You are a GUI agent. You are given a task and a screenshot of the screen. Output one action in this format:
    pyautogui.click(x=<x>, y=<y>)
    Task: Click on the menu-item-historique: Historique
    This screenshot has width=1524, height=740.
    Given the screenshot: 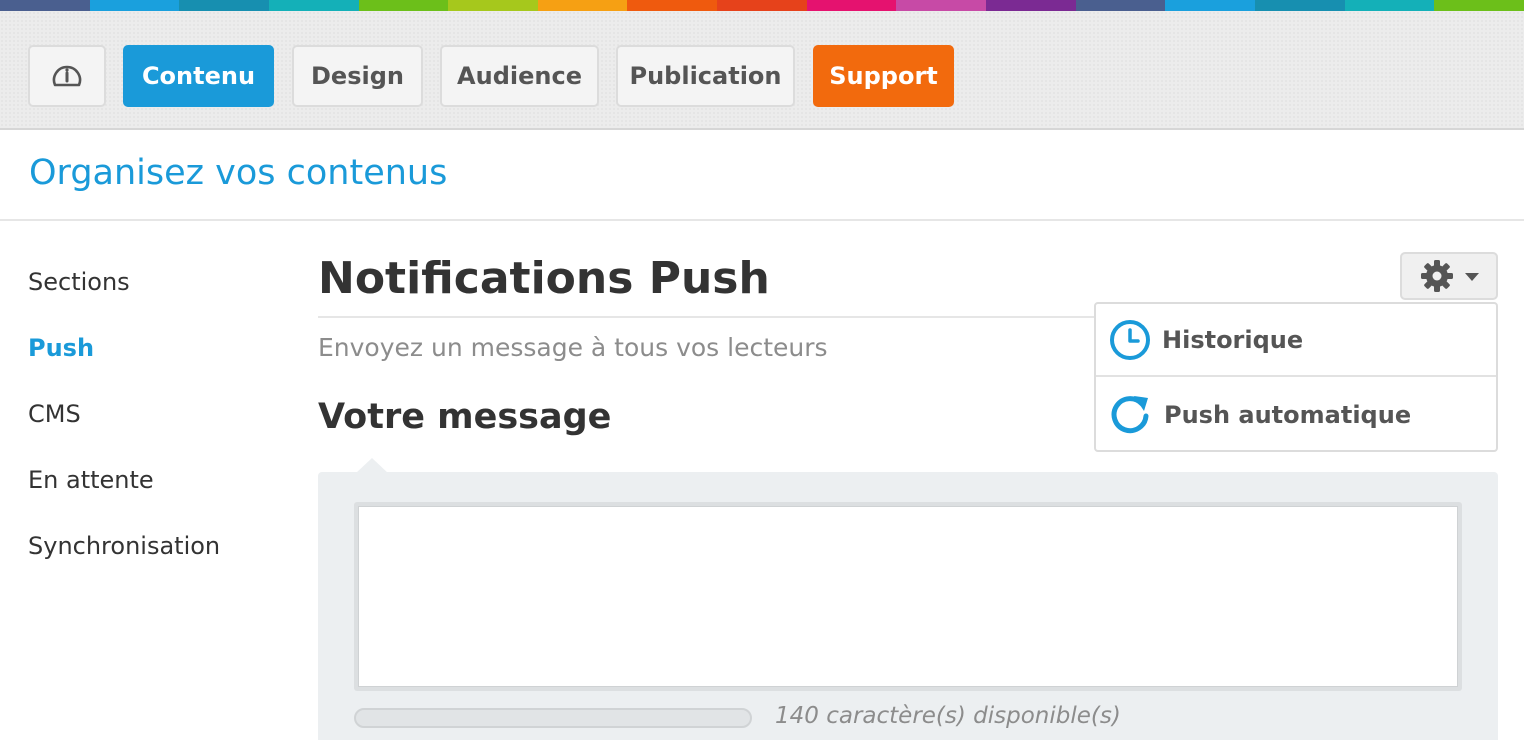 What is the action you would take?
    pyautogui.click(x=1296, y=340)
    